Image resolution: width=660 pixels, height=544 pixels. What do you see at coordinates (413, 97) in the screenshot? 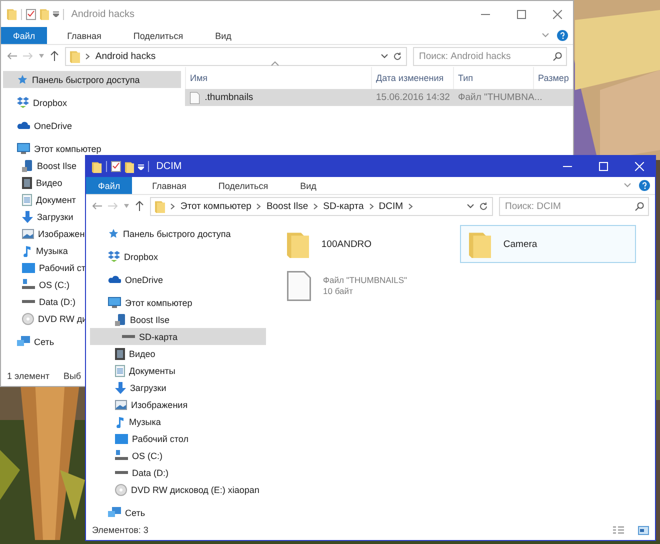
I see `table-cell: 15.06.2016 14:32` at bounding box center [413, 97].